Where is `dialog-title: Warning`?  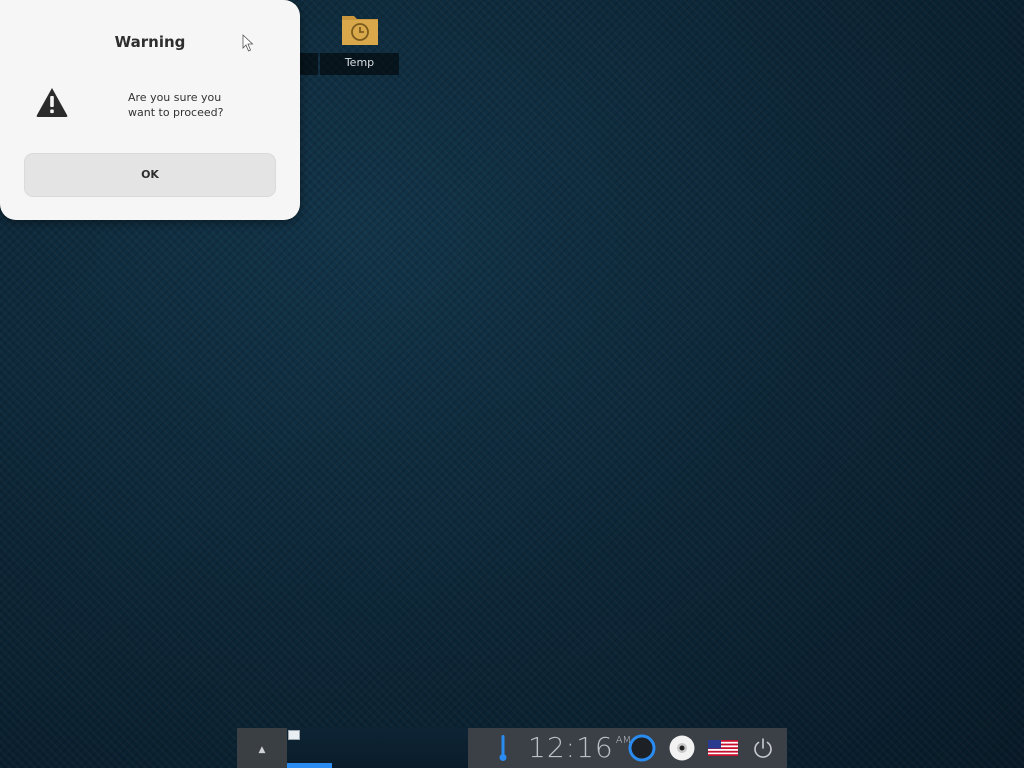 dialog-title: Warning is located at coordinates (150, 42).